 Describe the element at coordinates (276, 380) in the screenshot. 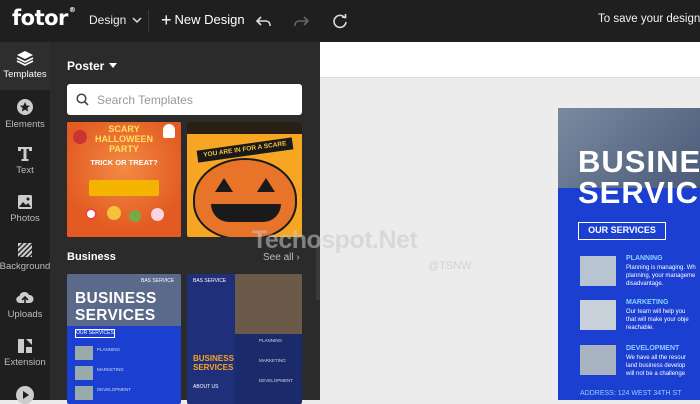

I see `item-title: DEVELOPMENT` at that location.